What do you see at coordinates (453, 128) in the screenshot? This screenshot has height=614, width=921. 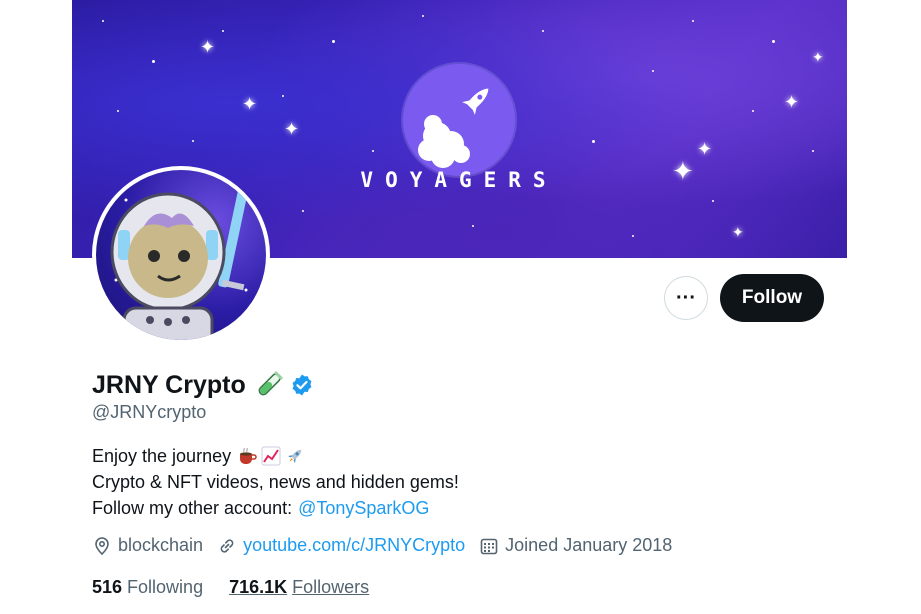 I see `rocket-icon` at bounding box center [453, 128].